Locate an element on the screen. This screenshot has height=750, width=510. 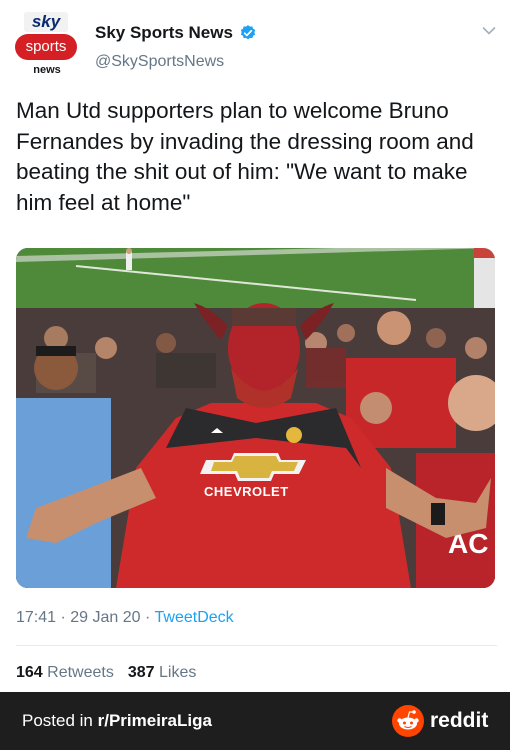
likes-label: Likes is located at coordinates (178, 672).